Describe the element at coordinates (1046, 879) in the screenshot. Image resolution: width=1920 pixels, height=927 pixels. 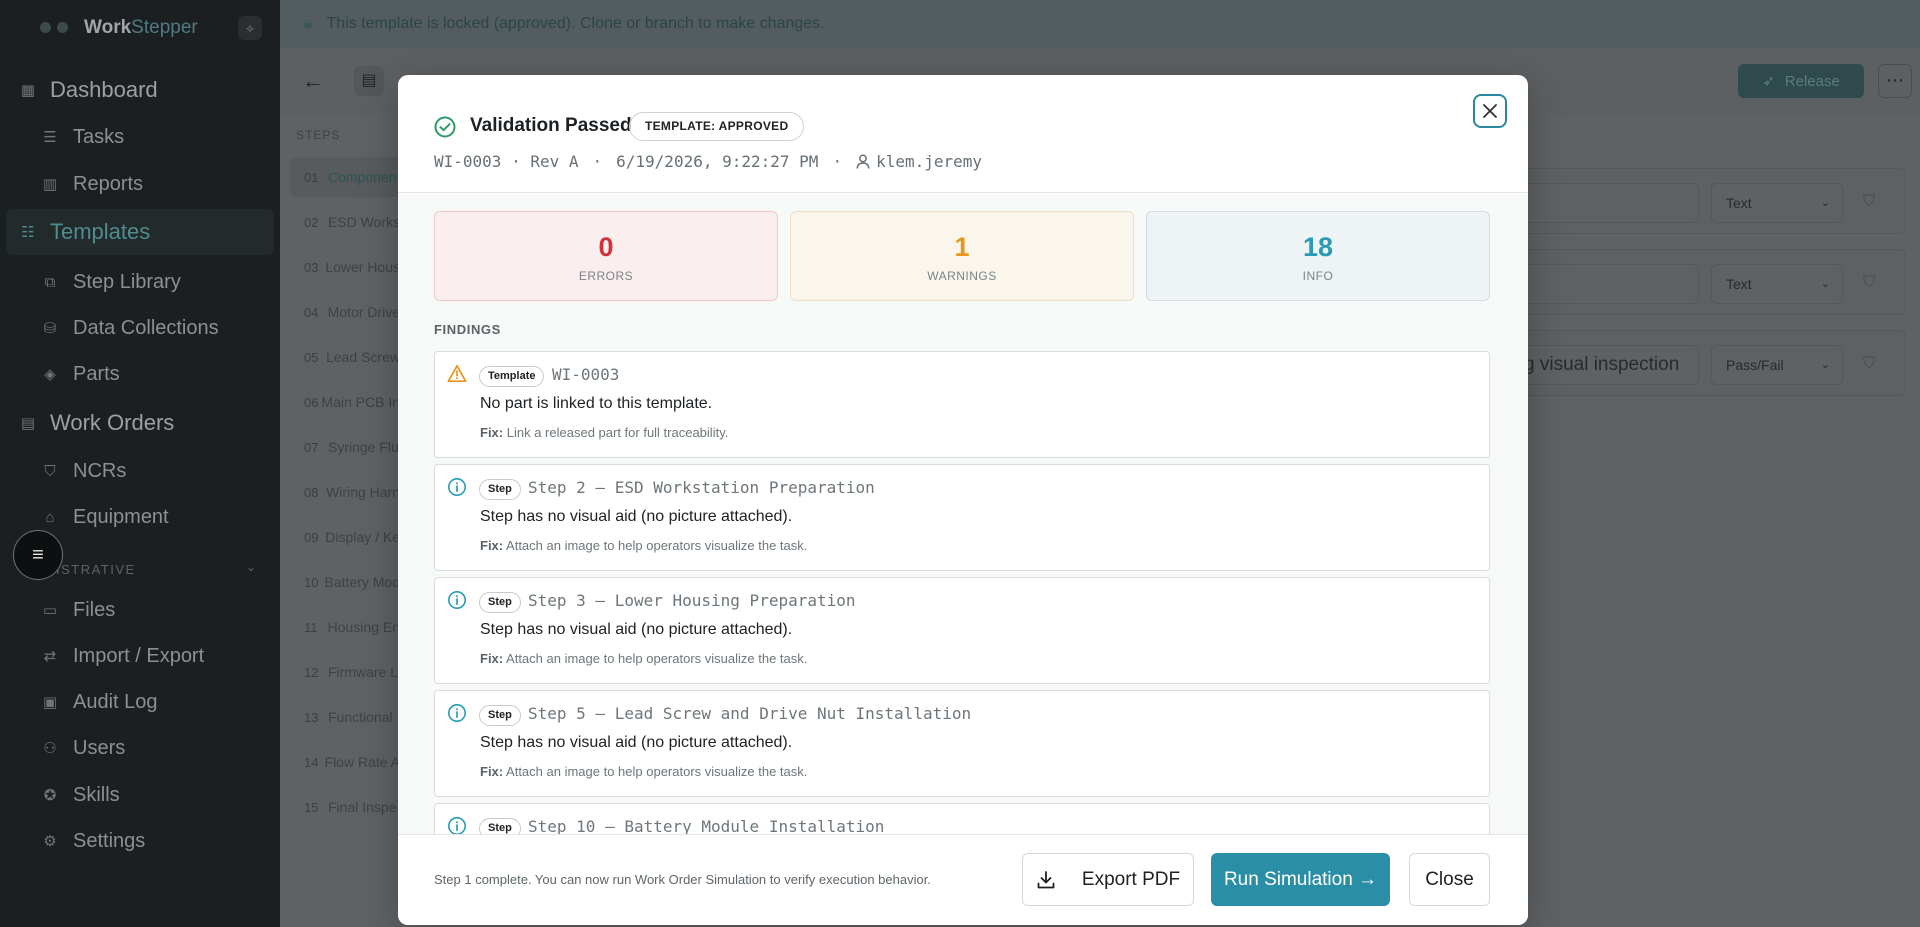
I see `download-icon` at that location.